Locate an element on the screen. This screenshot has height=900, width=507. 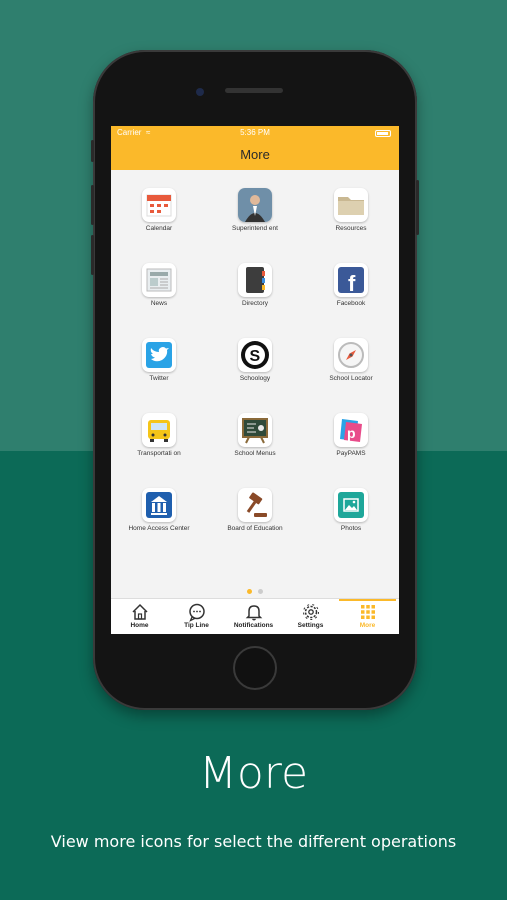
paypams-icon: p is located at coordinates (351, 430).